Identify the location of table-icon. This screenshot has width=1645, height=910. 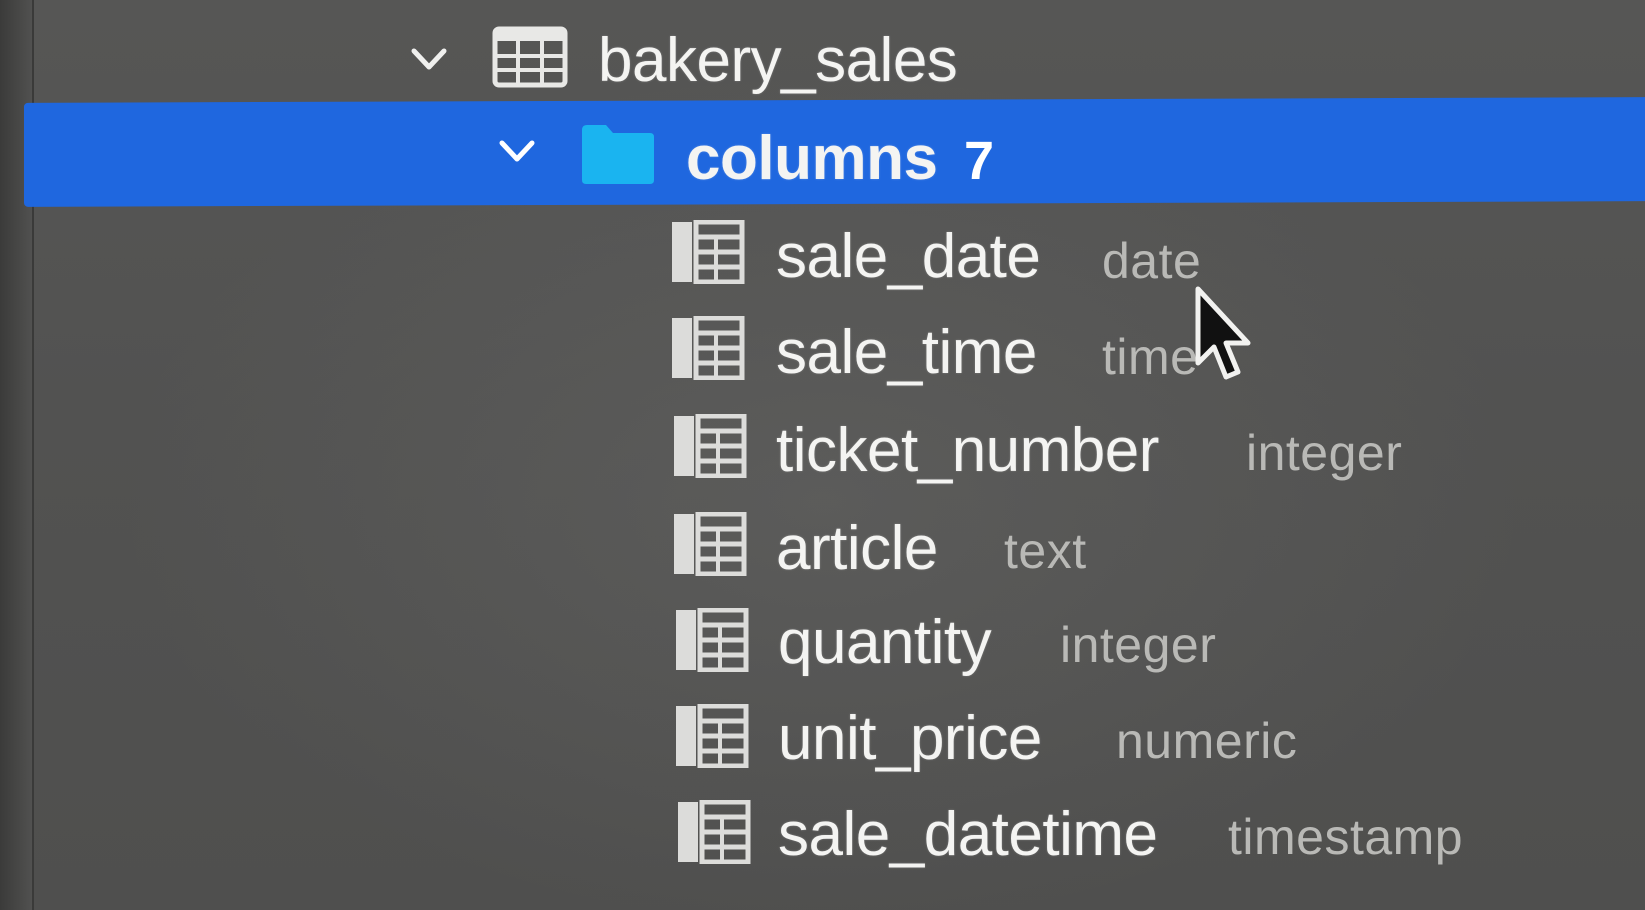
(530, 57).